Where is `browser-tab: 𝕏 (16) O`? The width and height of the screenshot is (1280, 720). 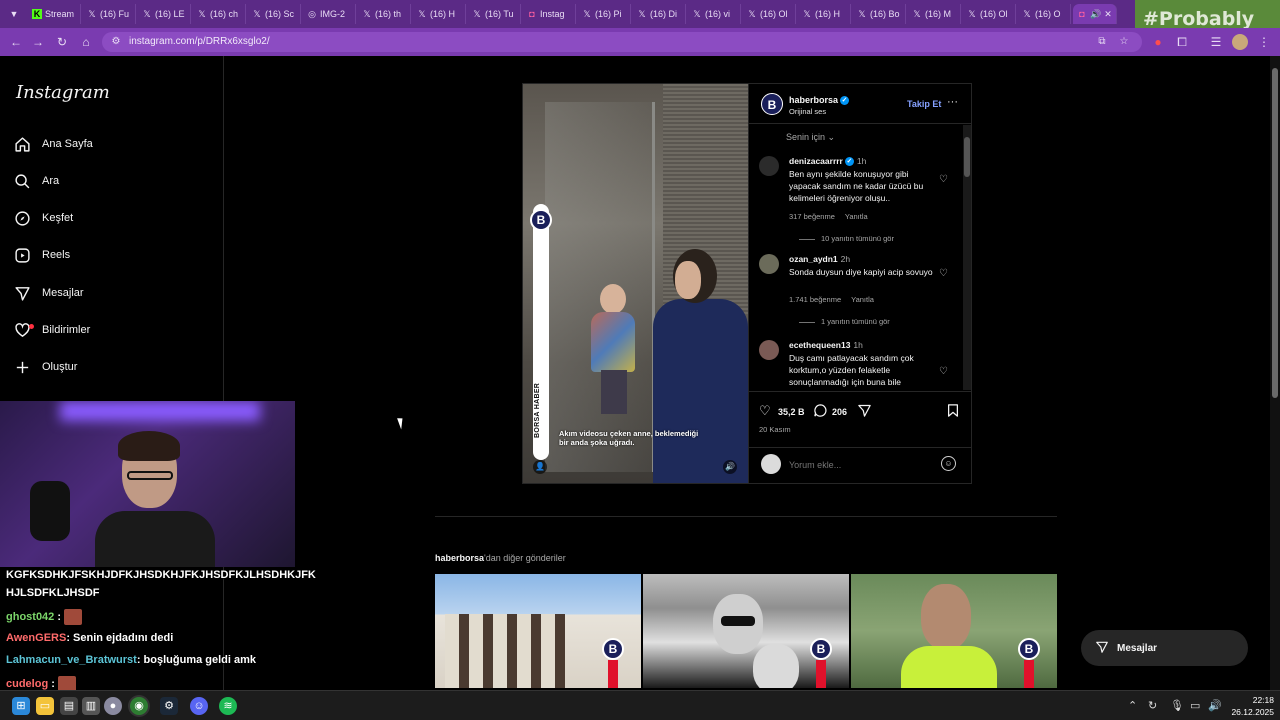
browser-tab: 𝕏 (16) O is located at coordinates (1044, 14).